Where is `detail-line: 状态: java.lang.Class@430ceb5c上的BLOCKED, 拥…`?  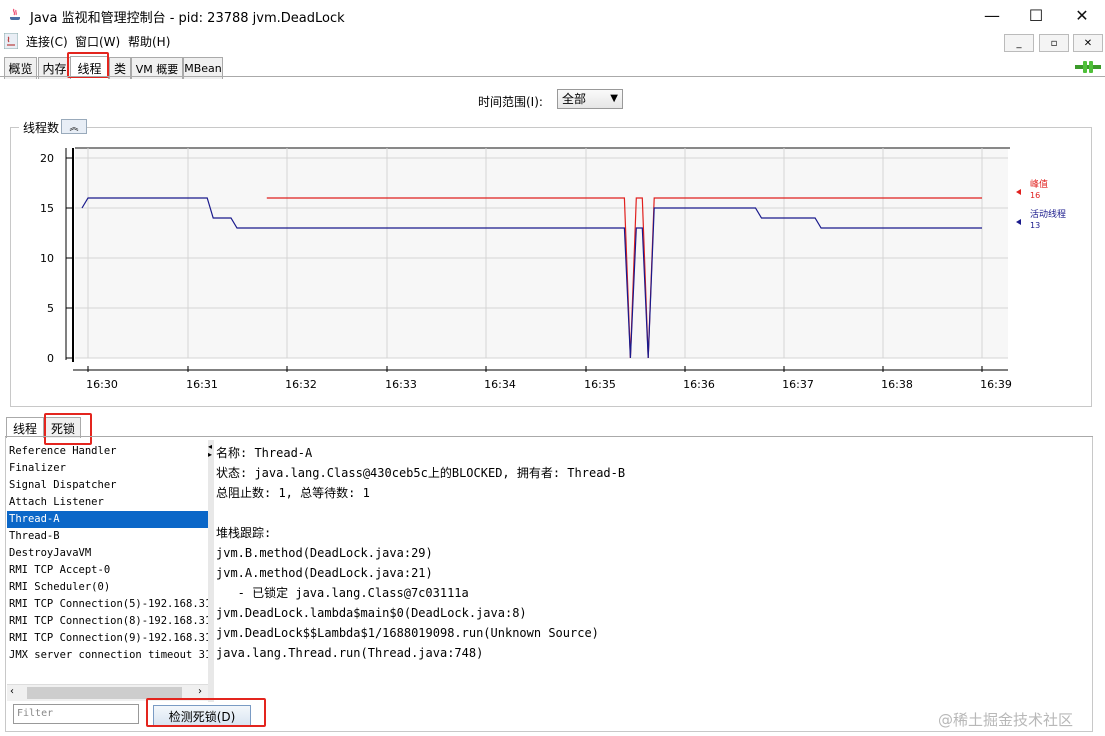
detail-line: 状态: java.lang.Class@430ceb5c上的BLOCKED, 拥… is located at coordinates (421, 473).